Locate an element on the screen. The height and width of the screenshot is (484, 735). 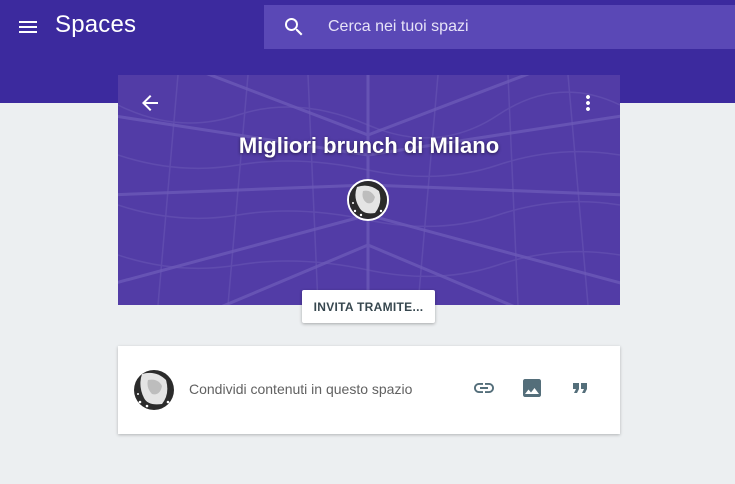
share-composer-card: Condividi contenuti in questo spazio is located at coordinates (369, 390).